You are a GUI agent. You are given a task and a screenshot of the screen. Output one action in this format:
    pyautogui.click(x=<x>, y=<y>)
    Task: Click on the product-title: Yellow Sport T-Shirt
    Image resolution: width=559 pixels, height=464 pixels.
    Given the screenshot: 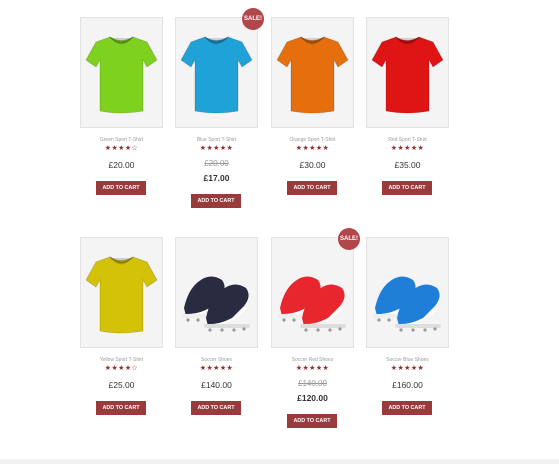 What is the action you would take?
    pyautogui.click(x=121, y=360)
    